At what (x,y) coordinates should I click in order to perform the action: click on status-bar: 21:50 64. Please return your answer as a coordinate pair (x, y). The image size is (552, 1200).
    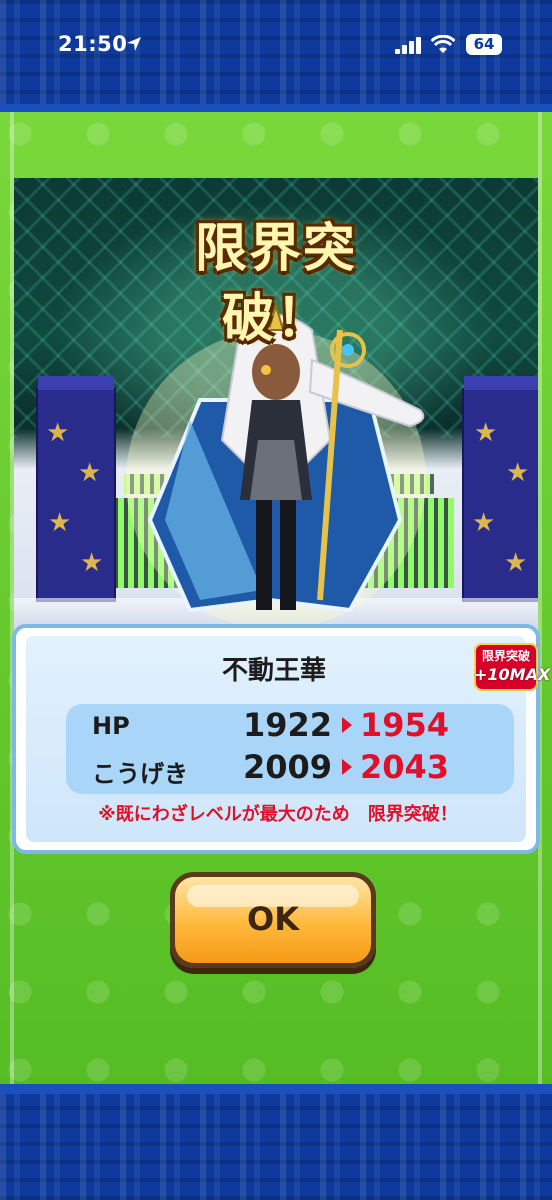
    Looking at the image, I should click on (276, 45).